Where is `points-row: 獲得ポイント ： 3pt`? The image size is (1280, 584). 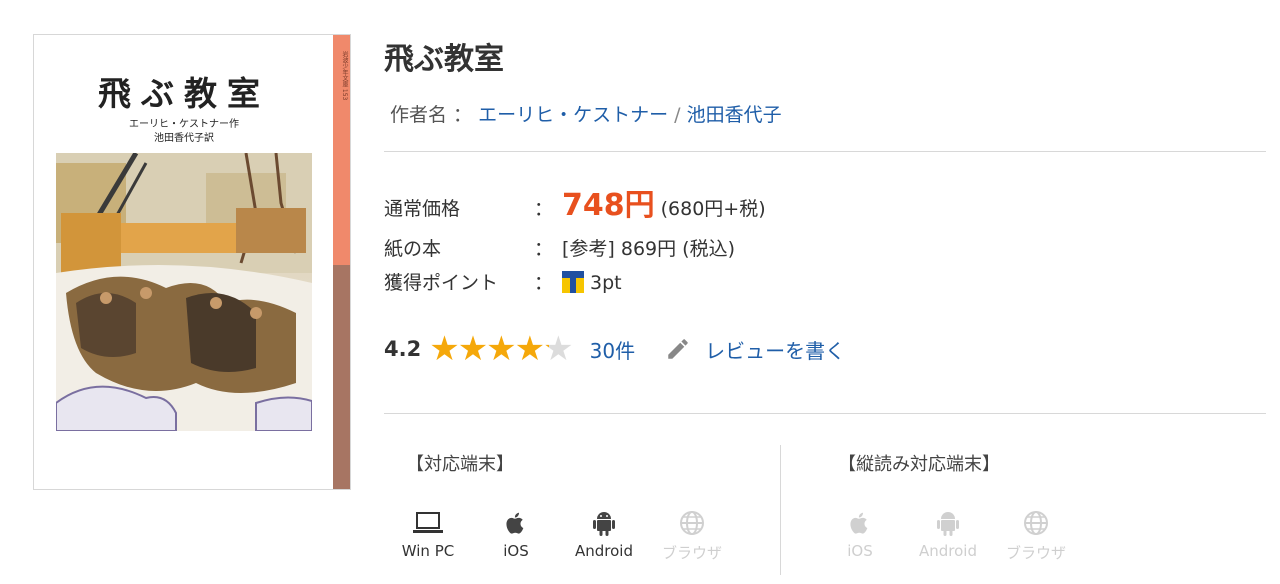 points-row: 獲得ポイント ： 3pt is located at coordinates (503, 281).